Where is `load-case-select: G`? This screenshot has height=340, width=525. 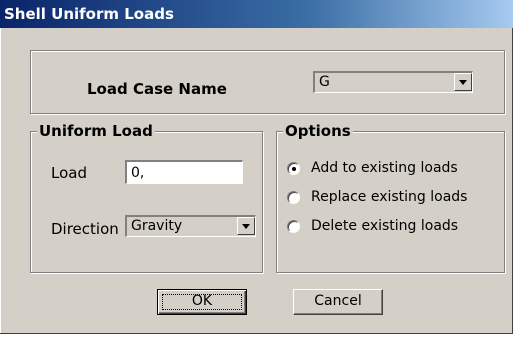 load-case-select: G is located at coordinates (393, 82).